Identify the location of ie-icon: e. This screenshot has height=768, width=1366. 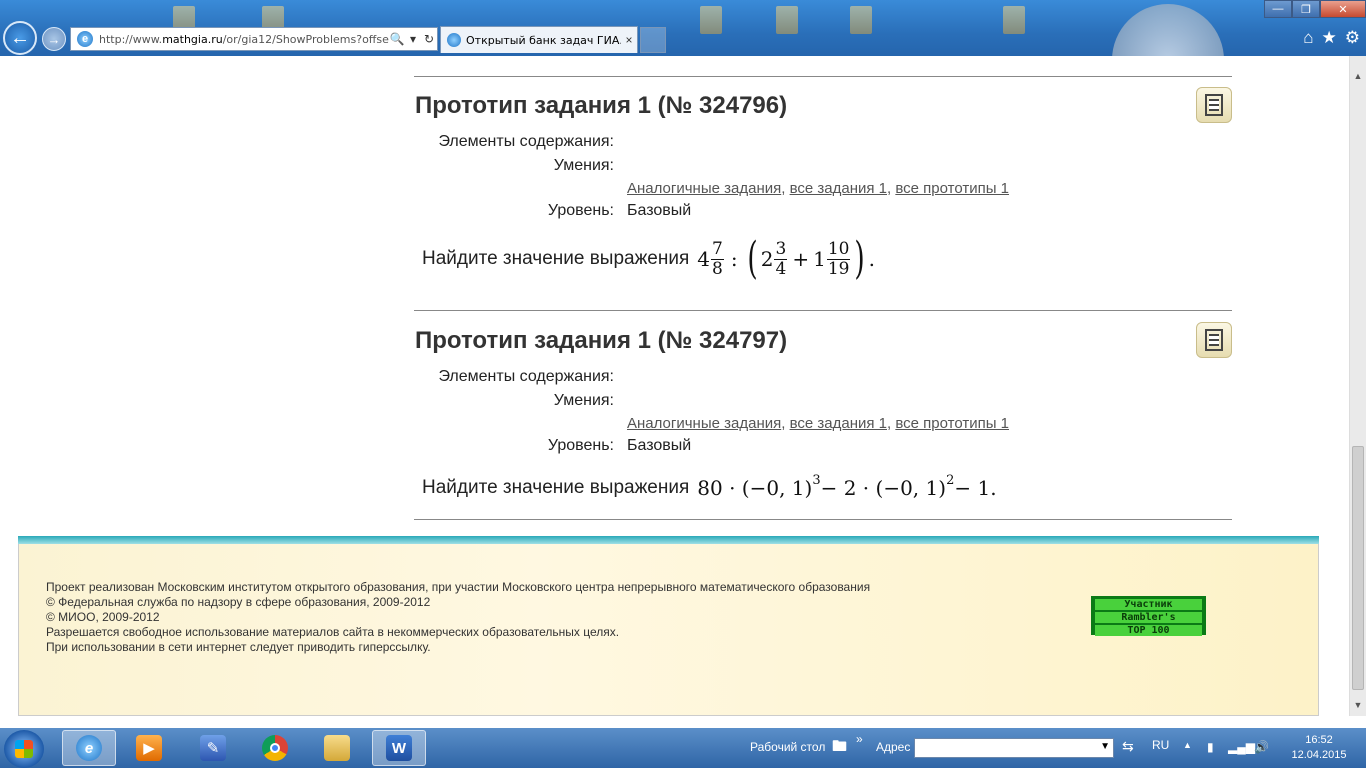
(89, 748).